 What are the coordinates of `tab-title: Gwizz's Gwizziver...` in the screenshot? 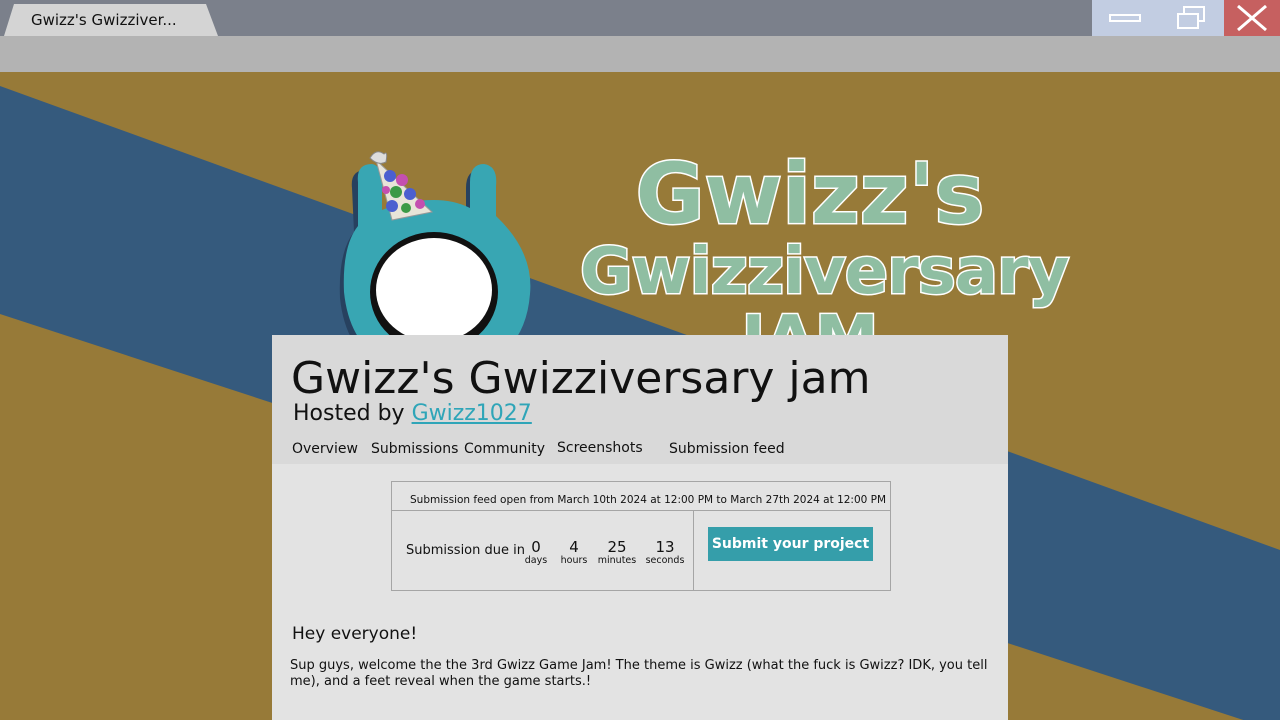 It's located at (104, 20).